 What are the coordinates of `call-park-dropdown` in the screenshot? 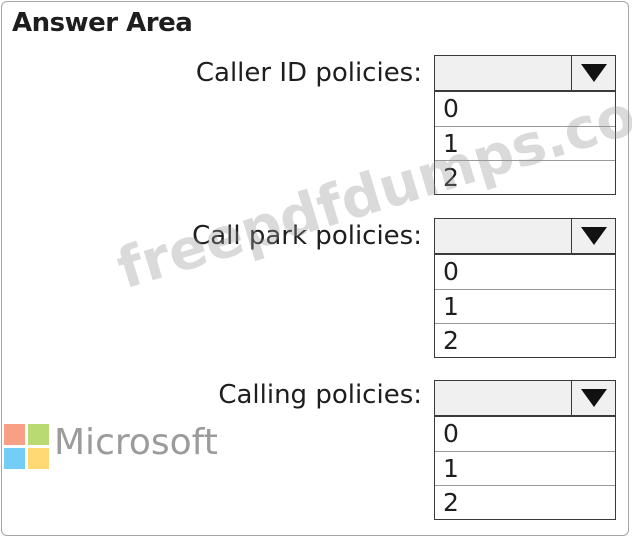 It's located at (525, 236).